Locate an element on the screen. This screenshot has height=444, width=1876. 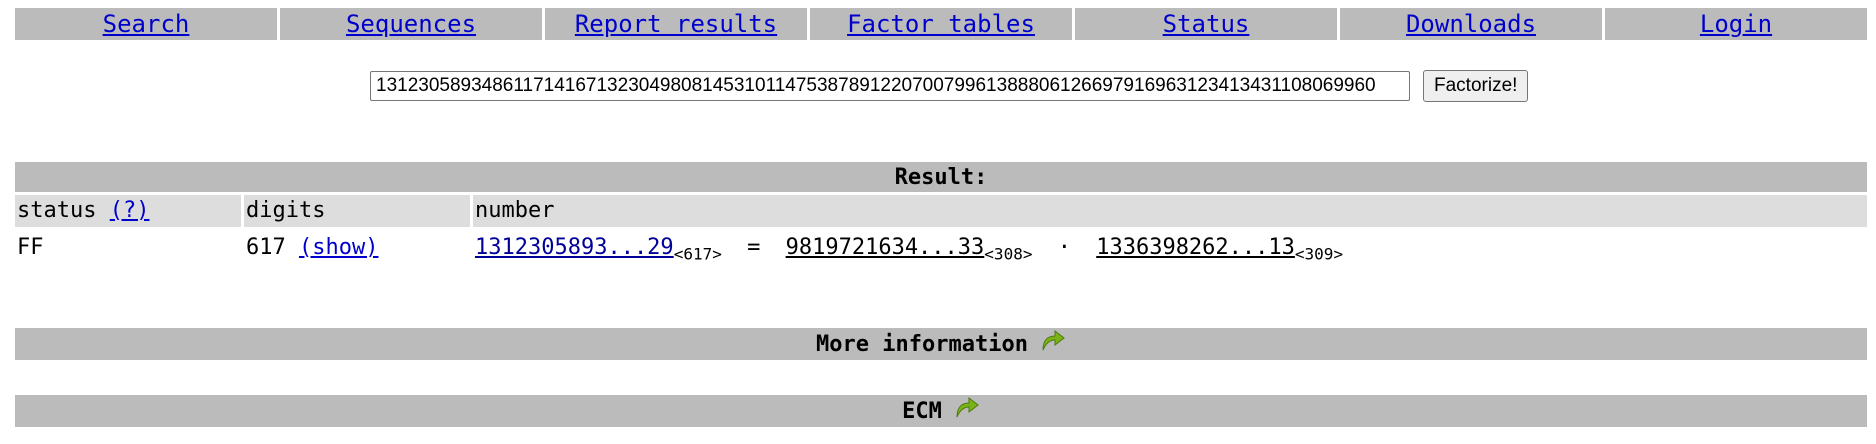
nav-login: Login is located at coordinates (1736, 24).